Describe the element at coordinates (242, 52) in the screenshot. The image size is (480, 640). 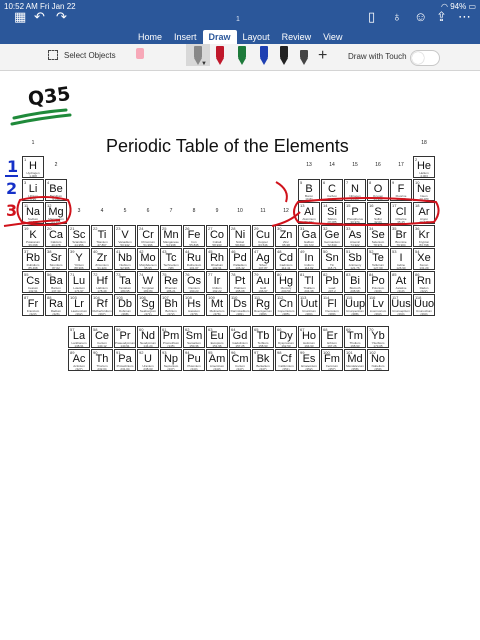
I see `pen-green-icon` at that location.